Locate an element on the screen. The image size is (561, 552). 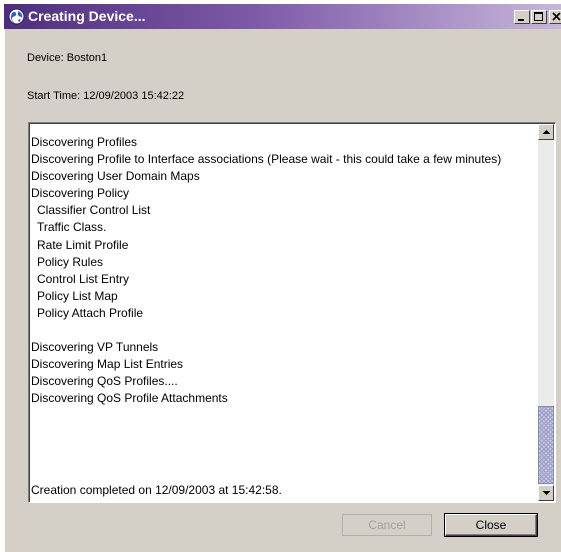
cancel-button: Cancel is located at coordinates (387, 525).